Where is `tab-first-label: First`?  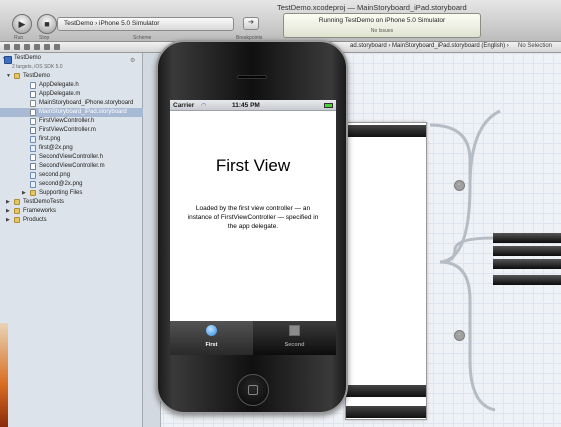 tab-first-label: First is located at coordinates (211, 345).